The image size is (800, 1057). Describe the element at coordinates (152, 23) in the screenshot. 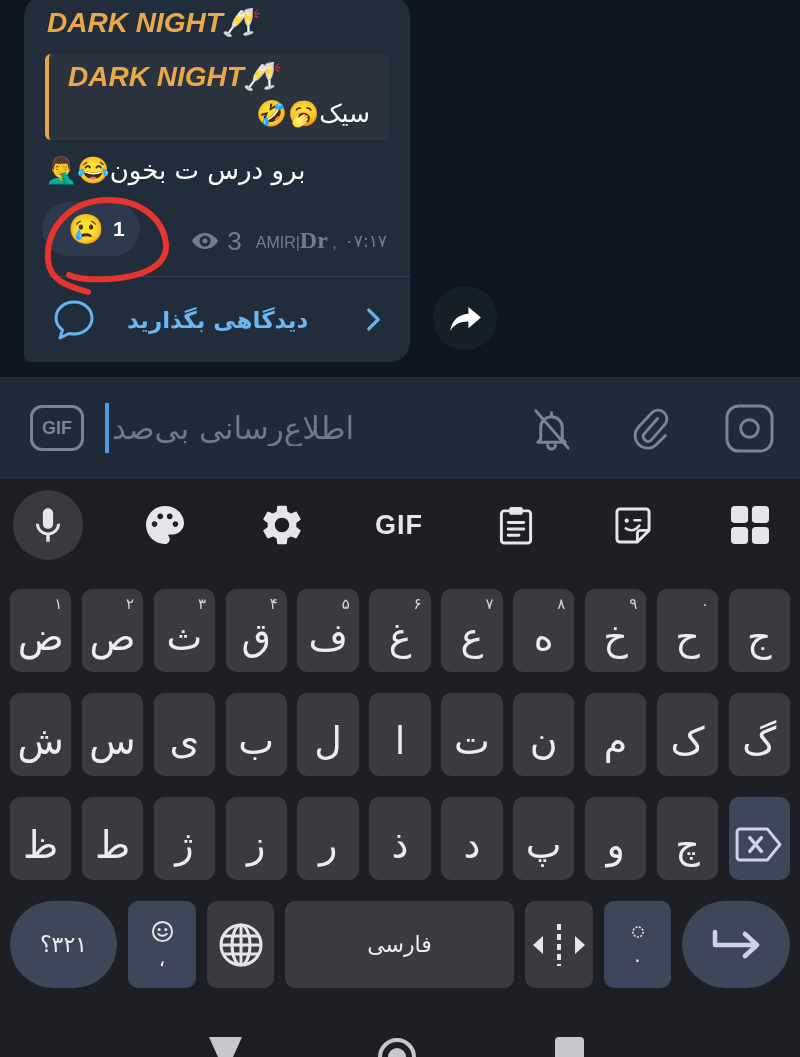

I see `message-sender: DARK NIGHT🥂` at that location.